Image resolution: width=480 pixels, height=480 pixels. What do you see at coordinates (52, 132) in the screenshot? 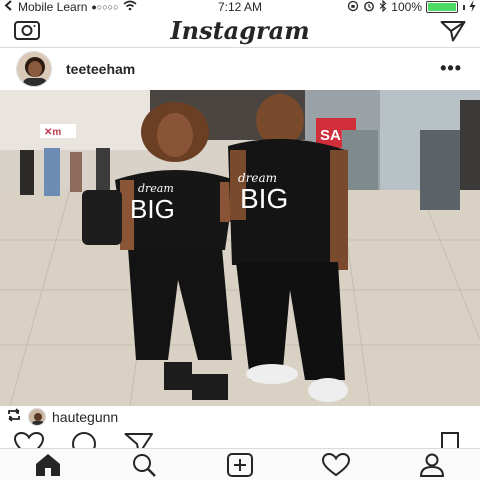
I see `svg-text: ✕m` at bounding box center [52, 132].